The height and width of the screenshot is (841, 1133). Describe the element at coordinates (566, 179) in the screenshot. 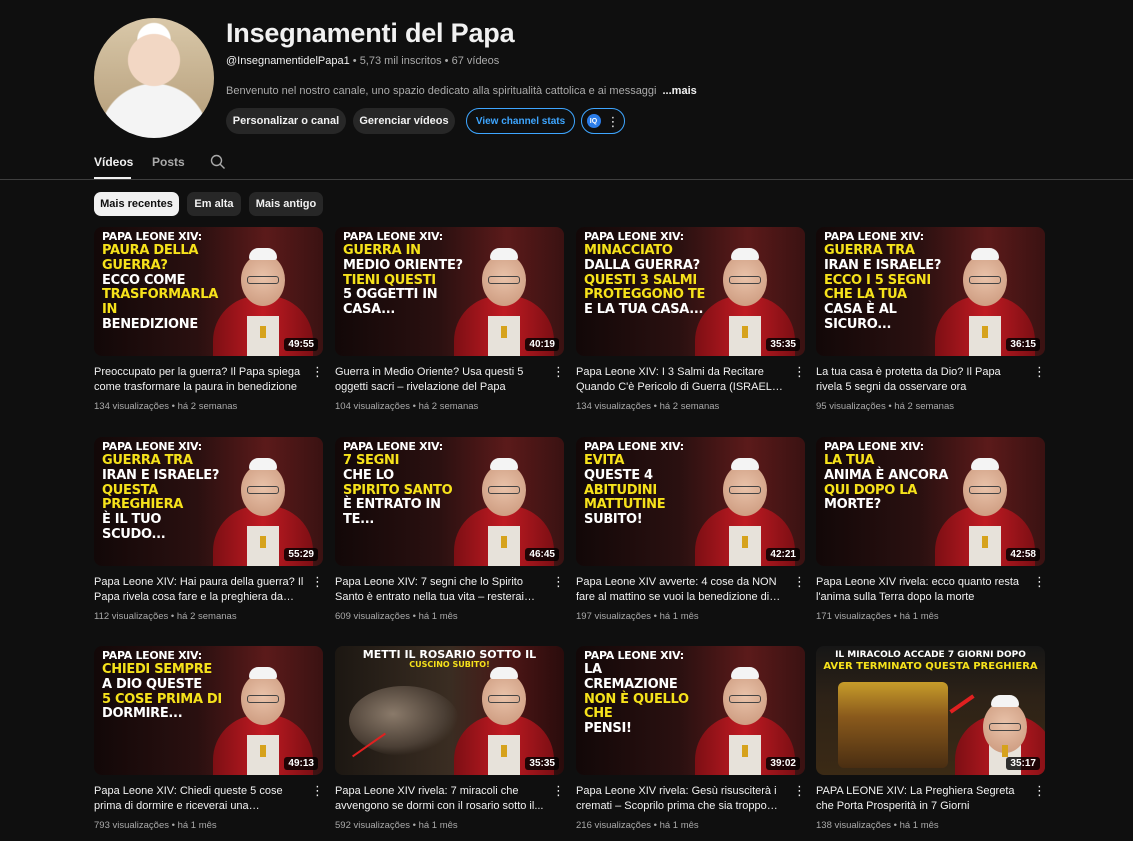

I see `tabs-divider` at that location.